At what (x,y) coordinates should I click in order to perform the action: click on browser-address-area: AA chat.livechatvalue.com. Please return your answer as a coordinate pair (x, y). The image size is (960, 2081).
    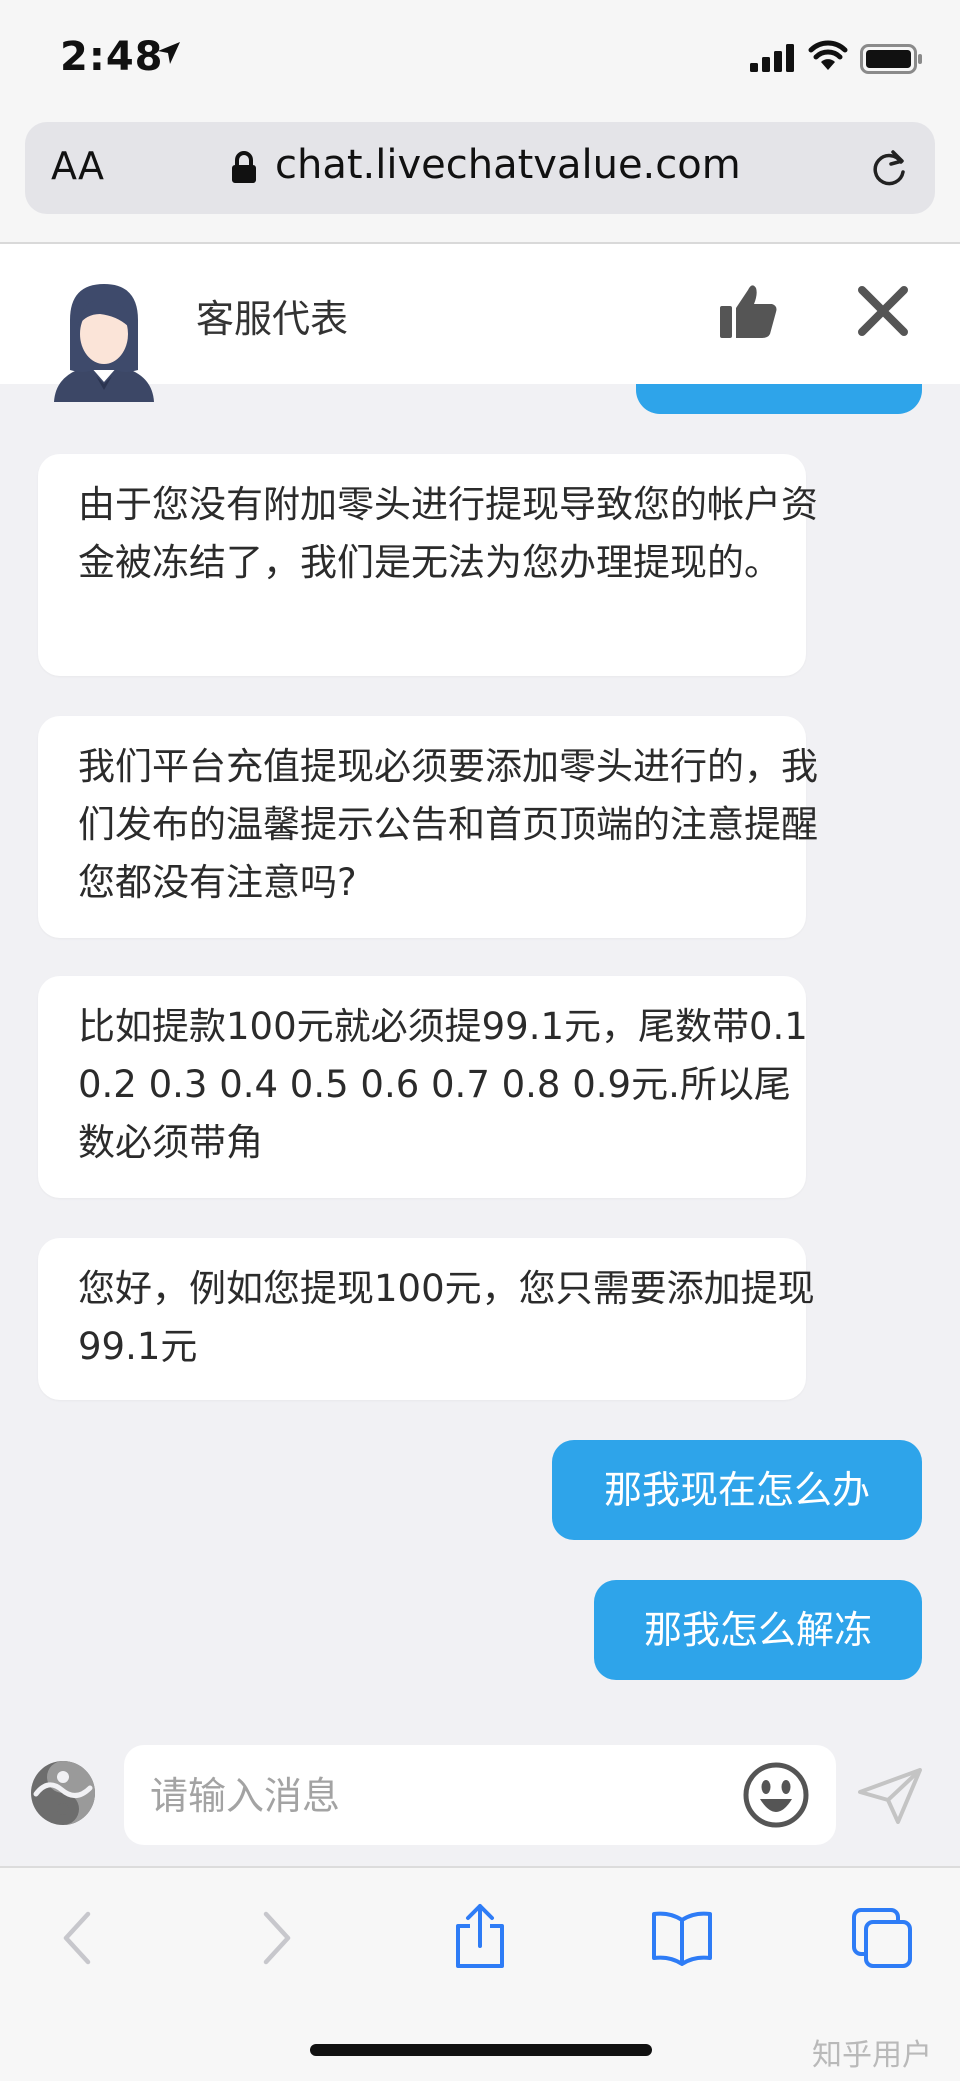
    Looking at the image, I should click on (480, 182).